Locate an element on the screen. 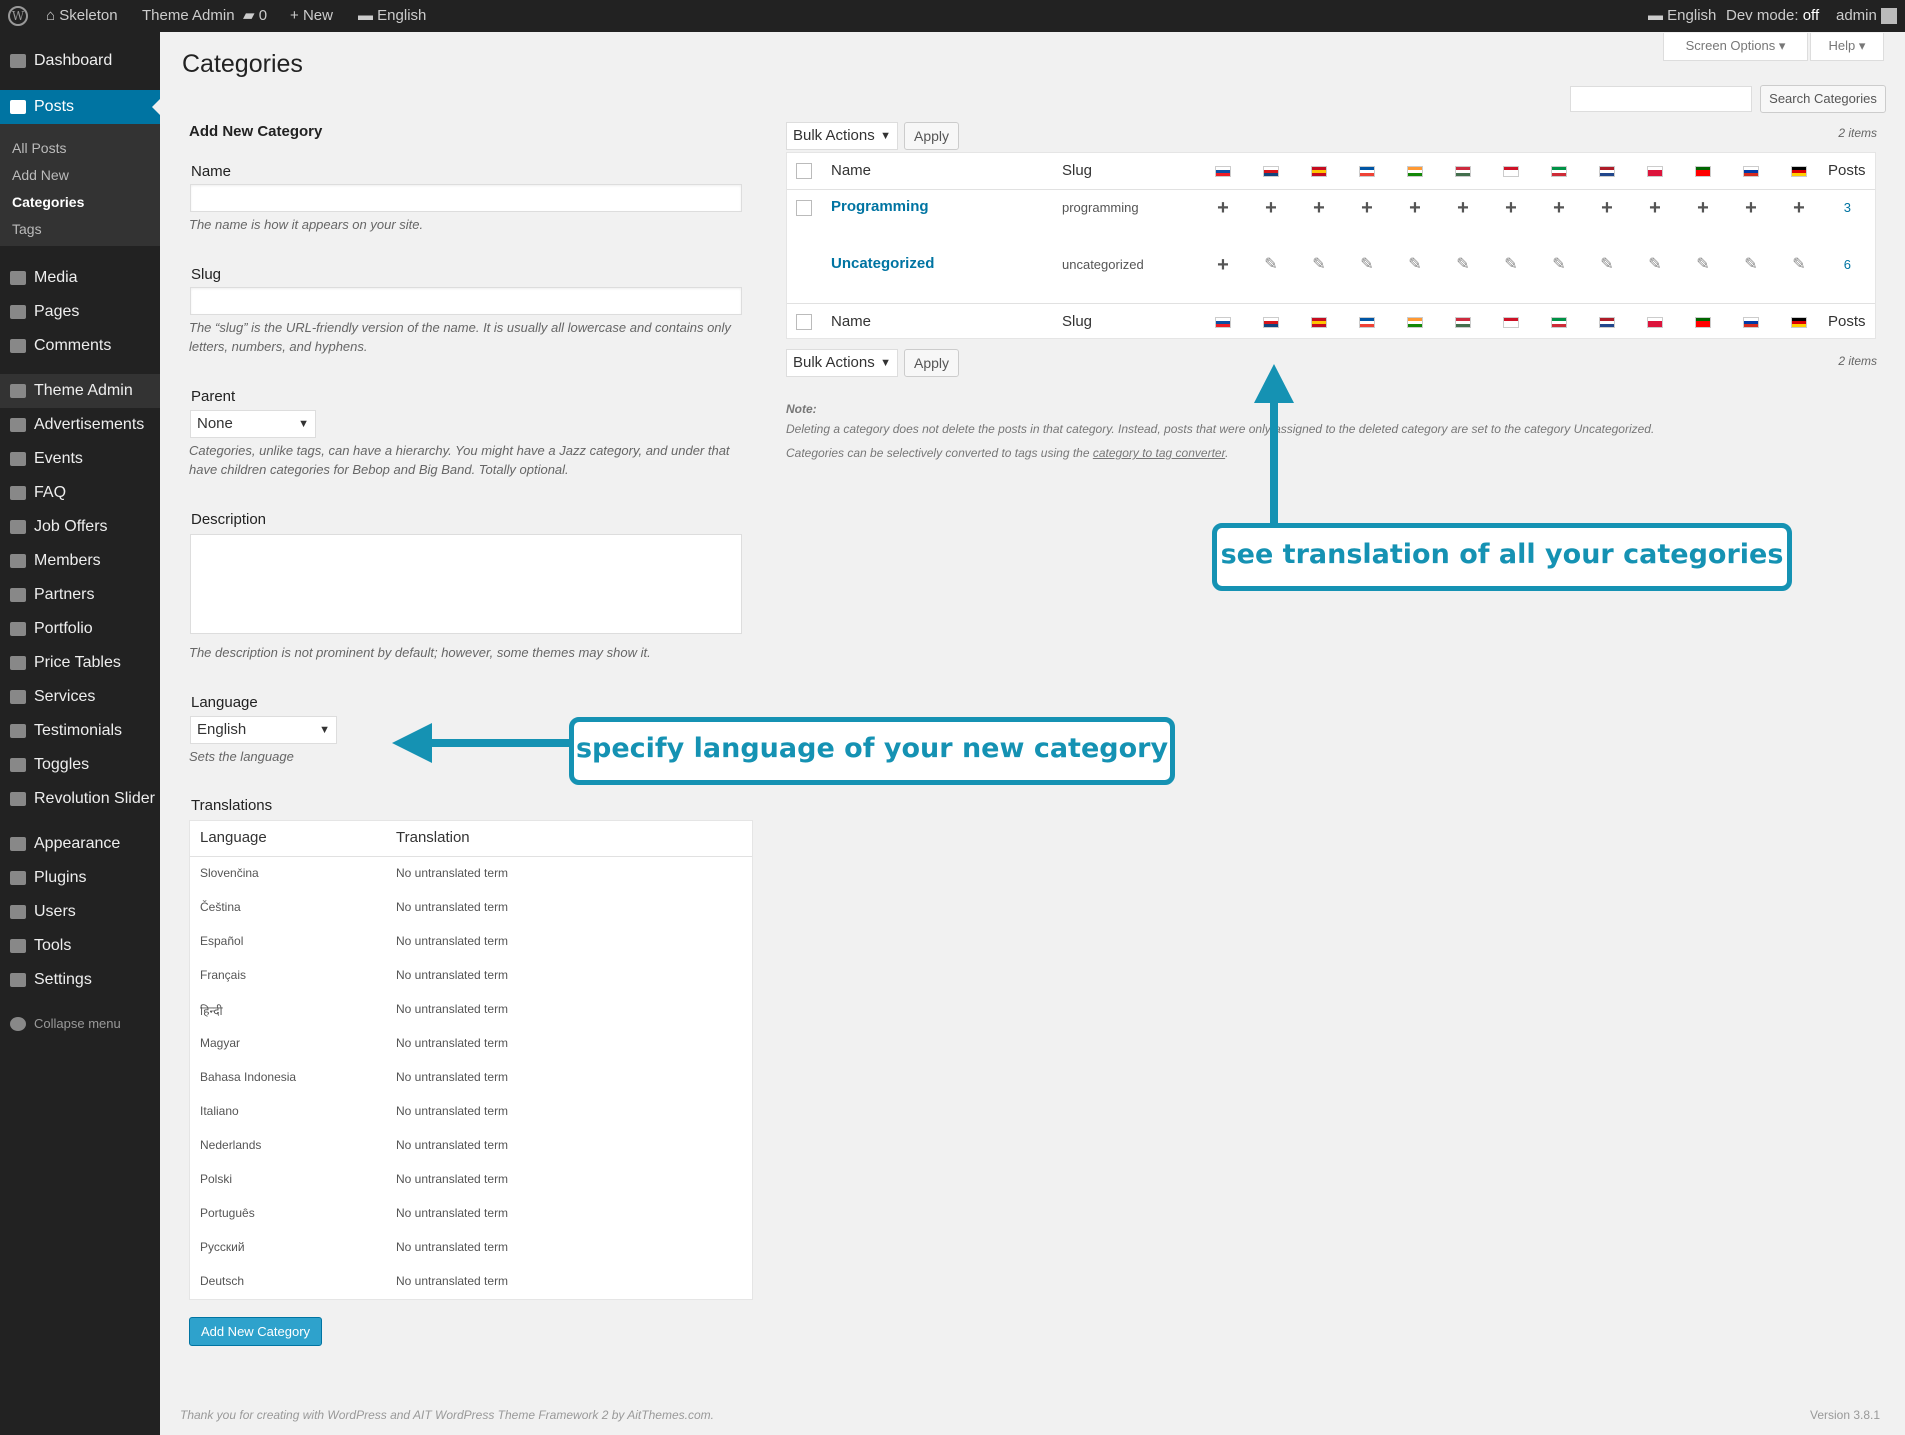 The height and width of the screenshot is (1435, 1905). arrow-up-shaft is located at coordinates (1274, 461).